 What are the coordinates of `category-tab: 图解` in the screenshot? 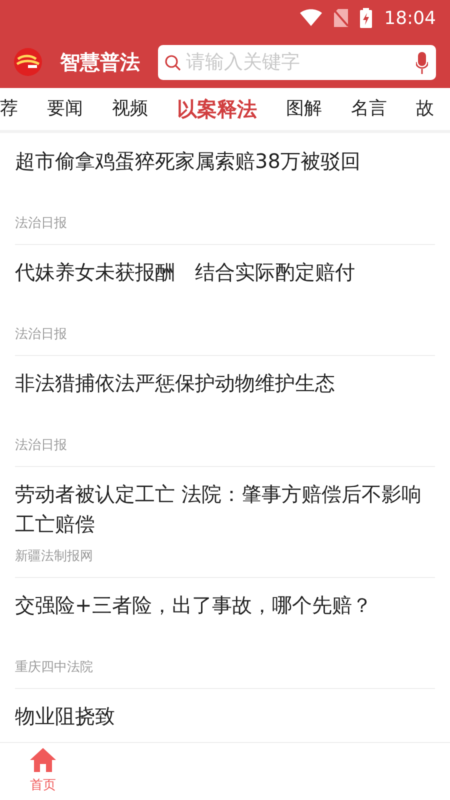 It's located at (304, 109).